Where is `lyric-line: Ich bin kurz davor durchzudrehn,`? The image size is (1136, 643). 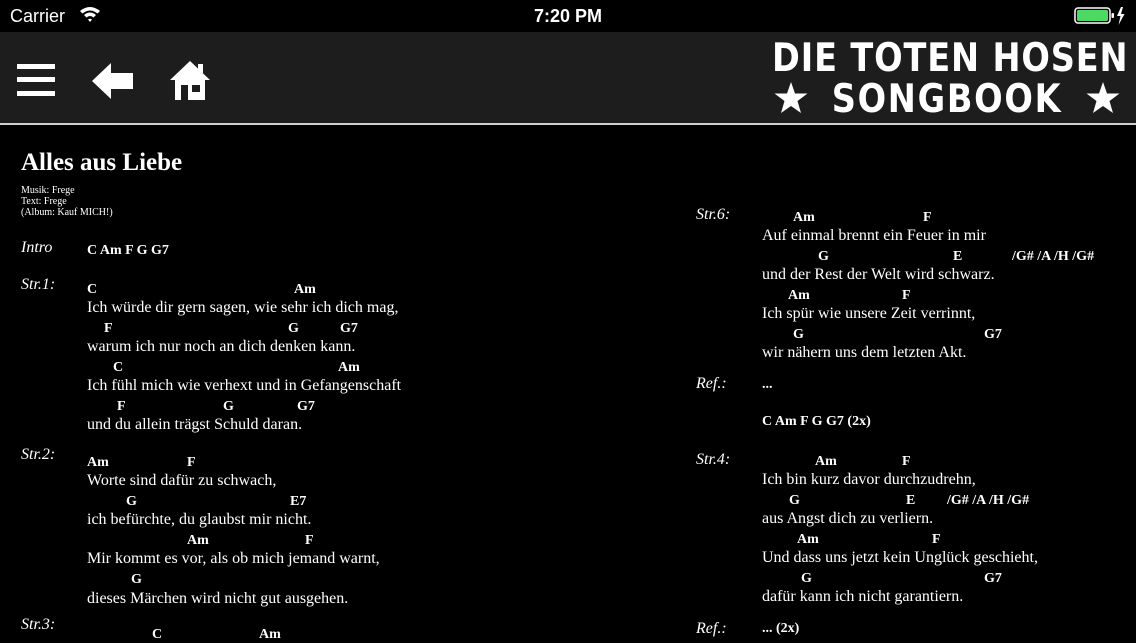
lyric-line: Ich bin kurz davor durchzudrehn, is located at coordinates (869, 479).